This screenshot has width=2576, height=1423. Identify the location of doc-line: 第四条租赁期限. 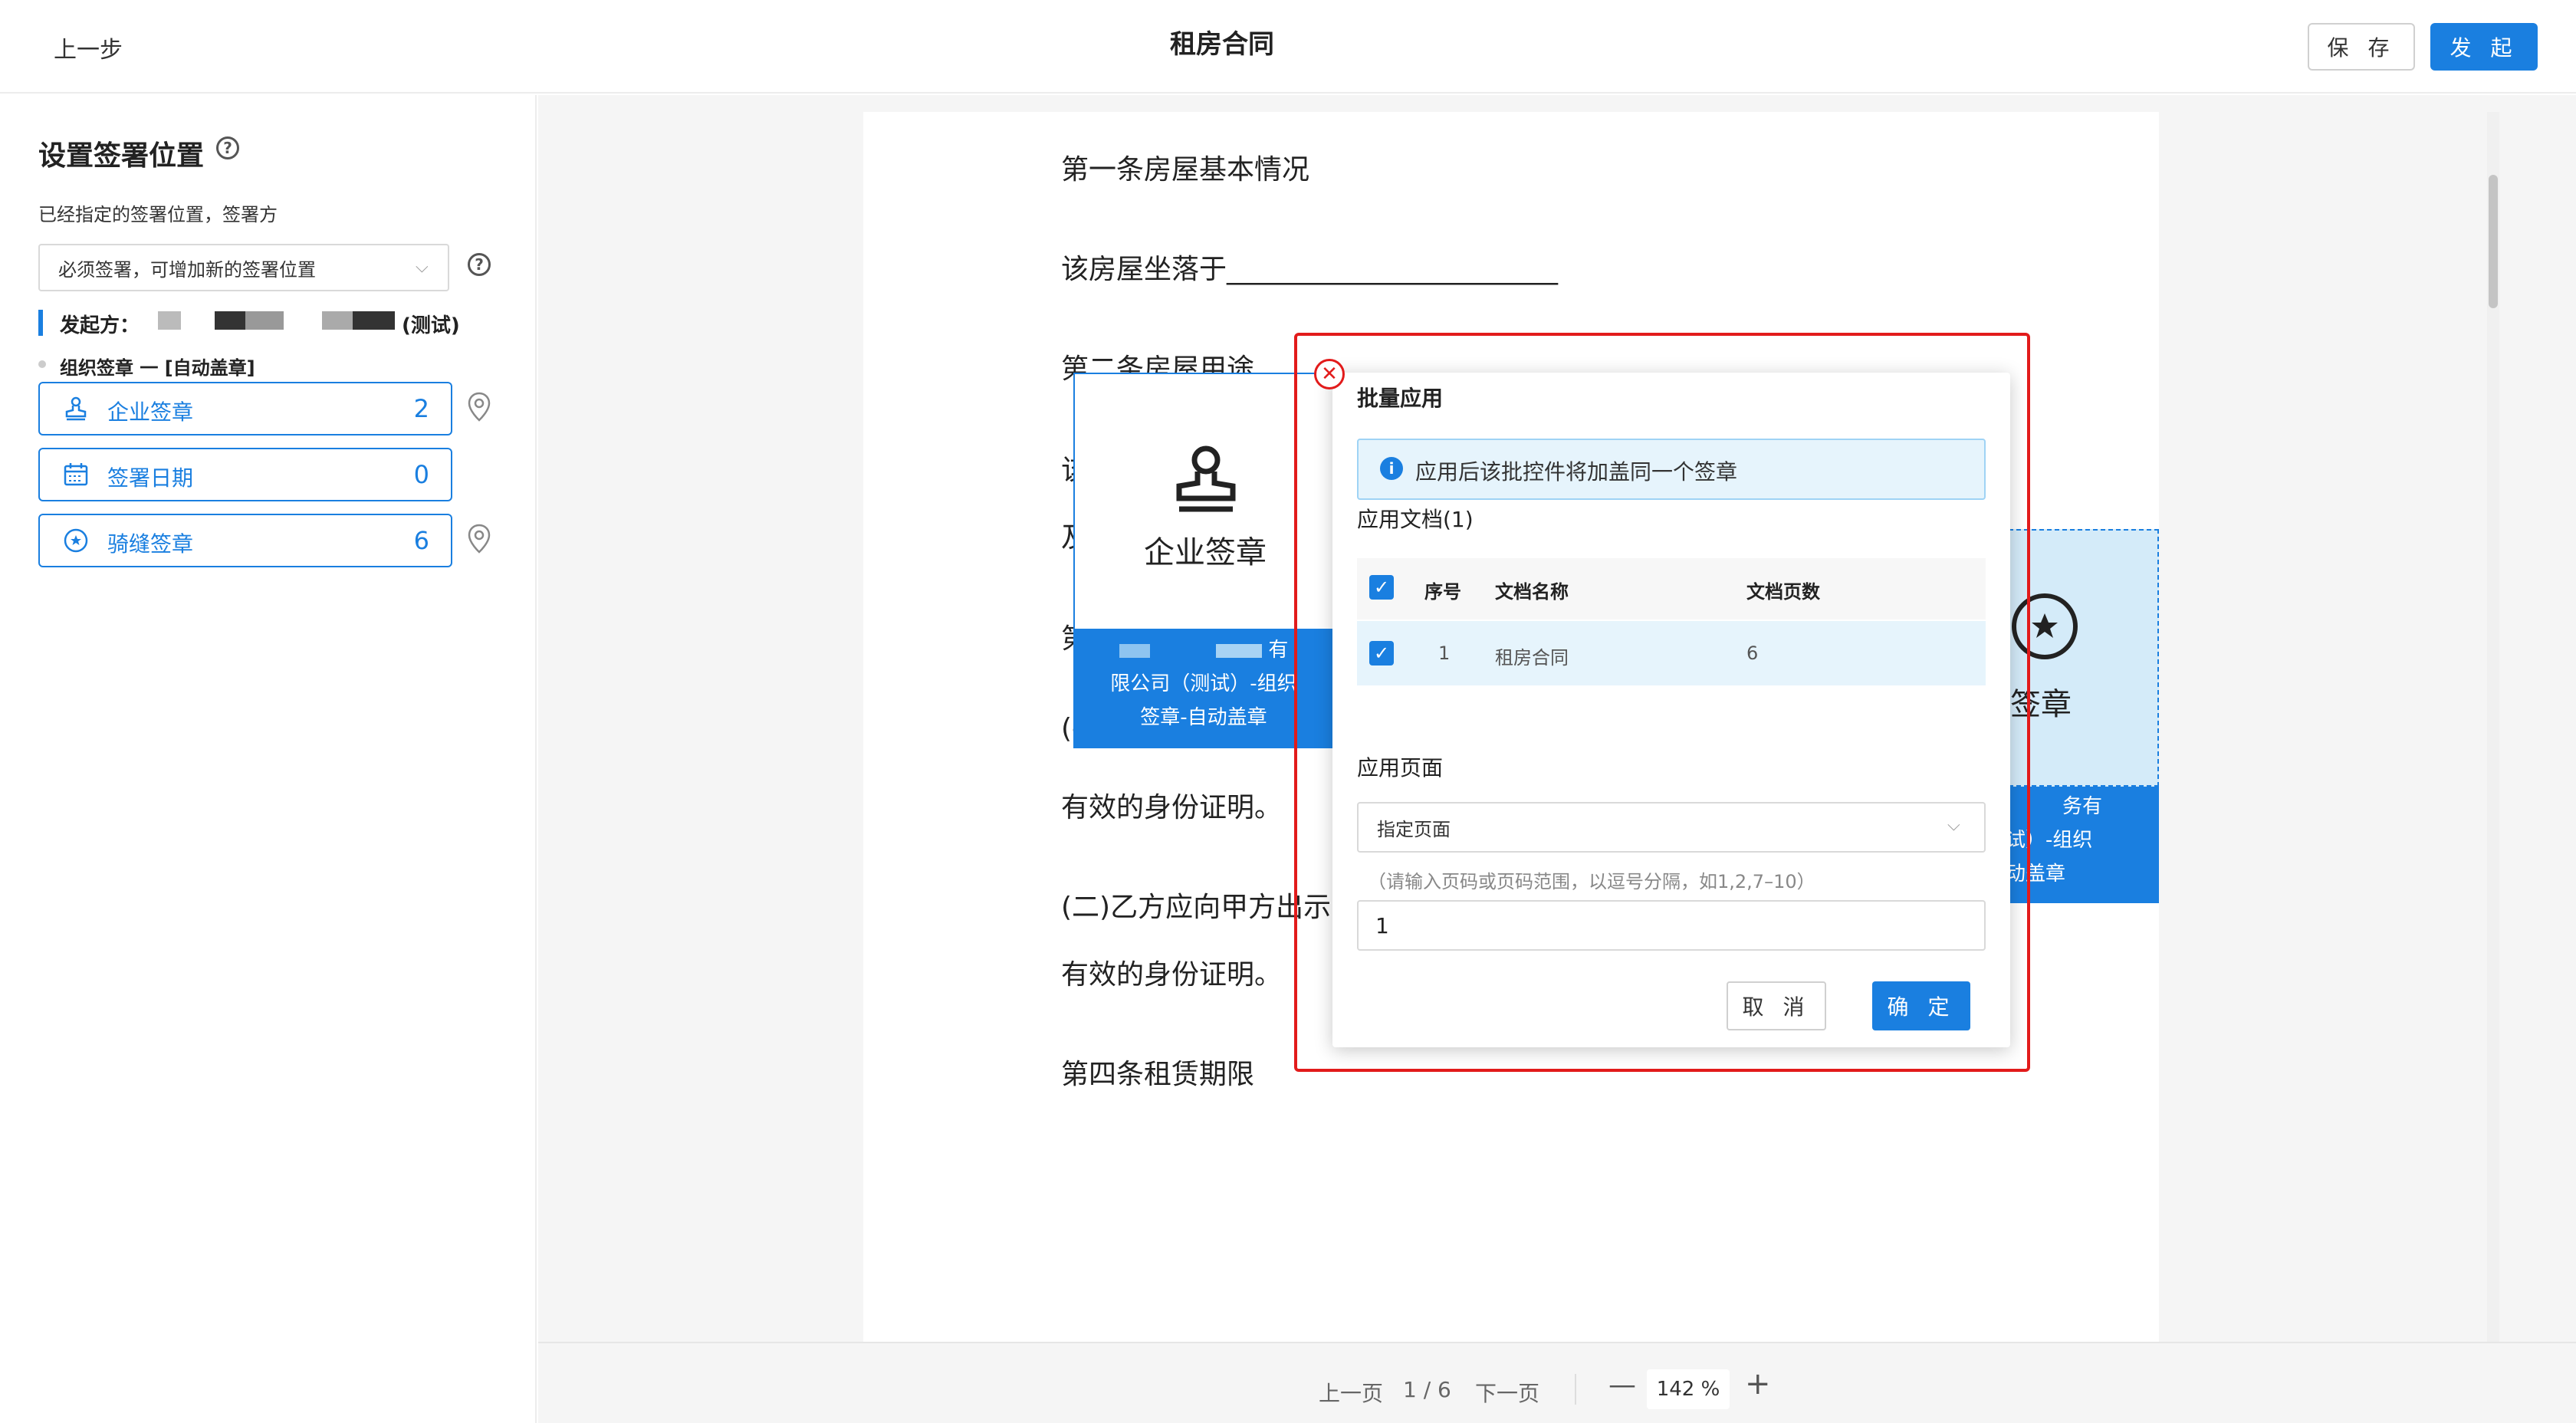
(1158, 1074).